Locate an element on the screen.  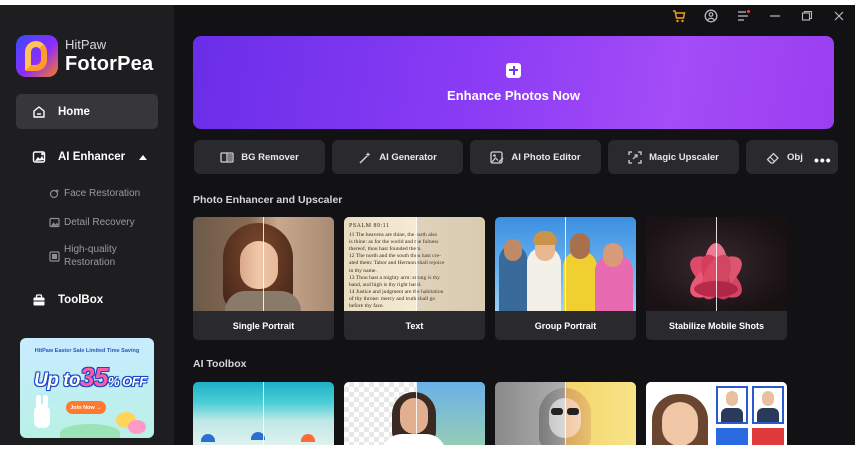
promo-prefix: Up to is located at coordinates (57, 380).